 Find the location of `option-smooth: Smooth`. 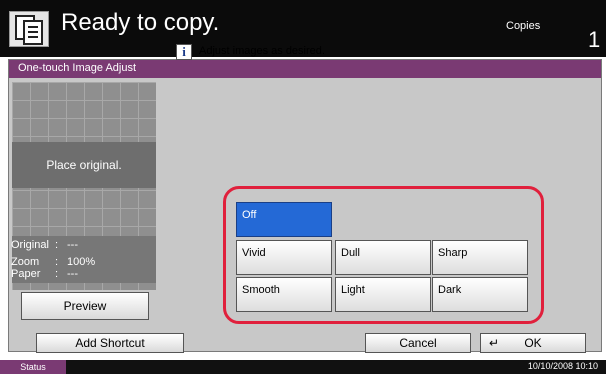

option-smooth: Smooth is located at coordinates (284, 294).